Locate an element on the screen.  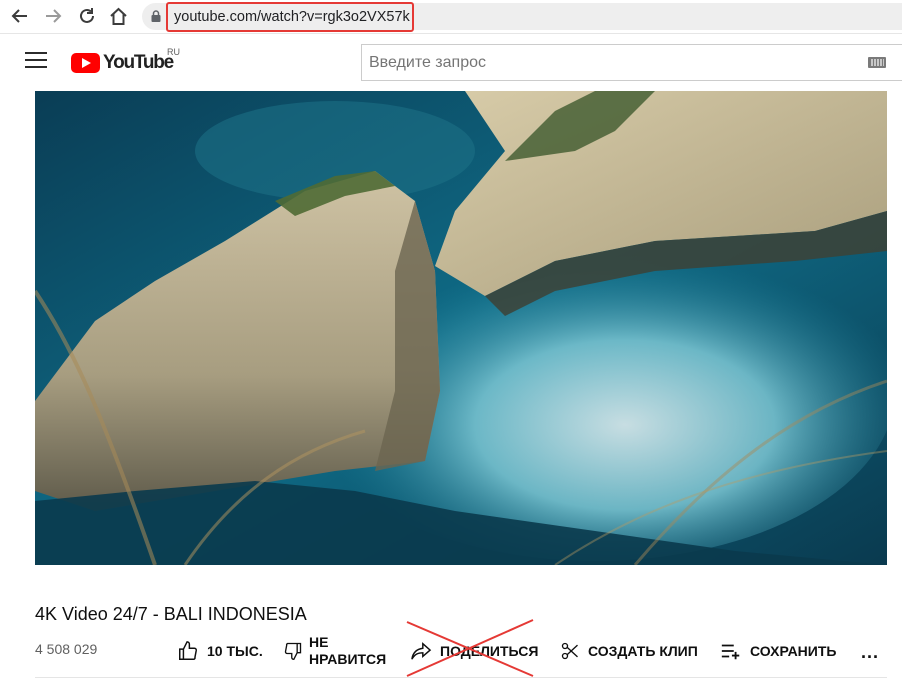
create-clip-button: СОЗДАТЬ КЛИП is located at coordinates (629, 651).